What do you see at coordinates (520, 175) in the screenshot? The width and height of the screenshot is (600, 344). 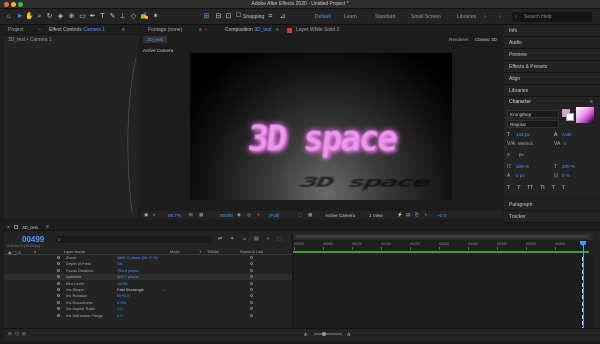 I see `baseline-shift-value: 0 px` at bounding box center [520, 175].